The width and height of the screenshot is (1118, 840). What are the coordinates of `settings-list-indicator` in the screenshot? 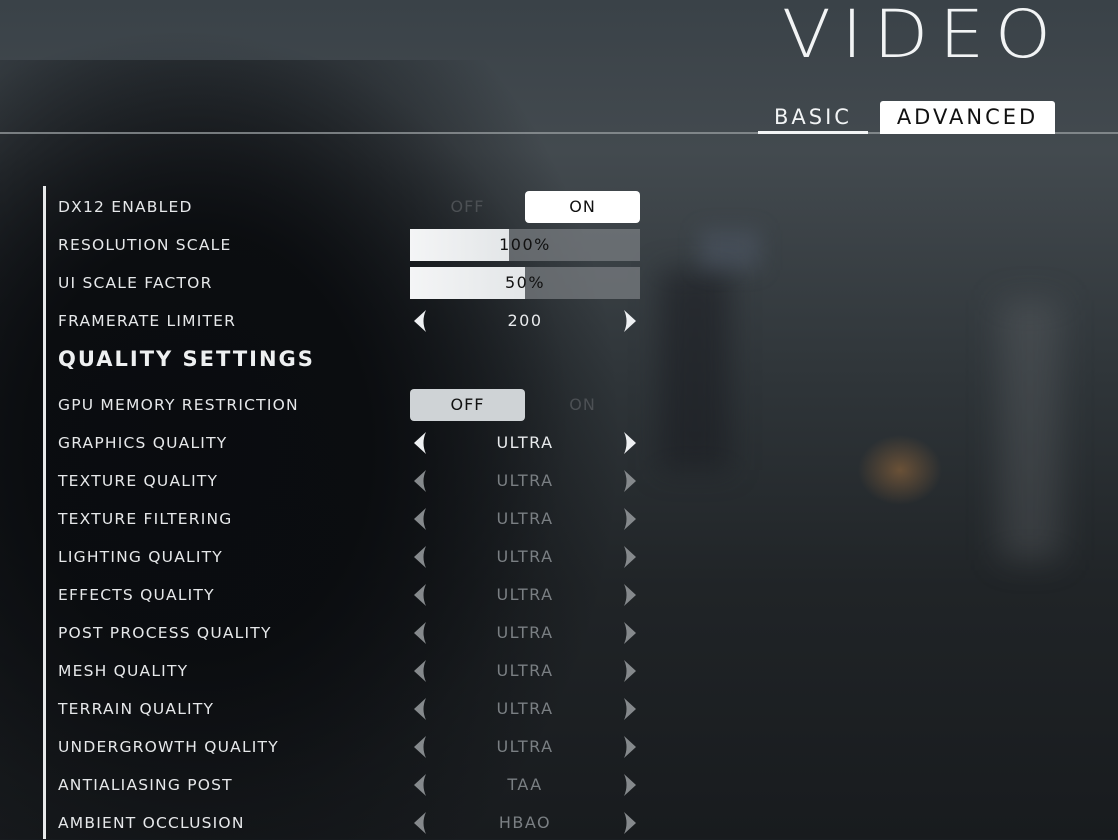 It's located at (44, 512).